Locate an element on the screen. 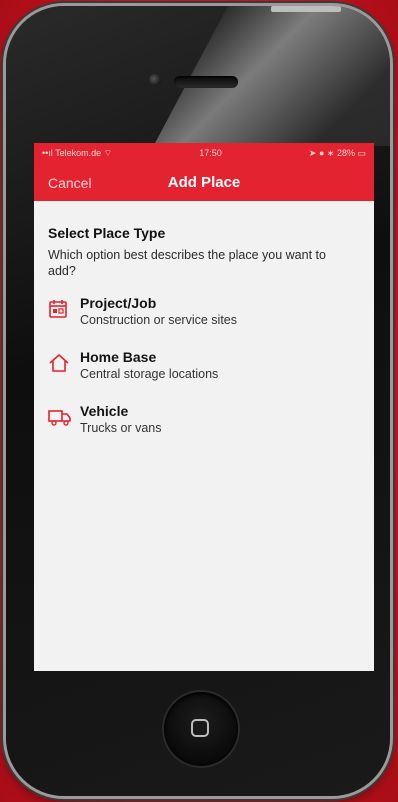 The image size is (398, 802). status-carrier: ••ıl Telekom.de ⌔ is located at coordinates (77, 152).